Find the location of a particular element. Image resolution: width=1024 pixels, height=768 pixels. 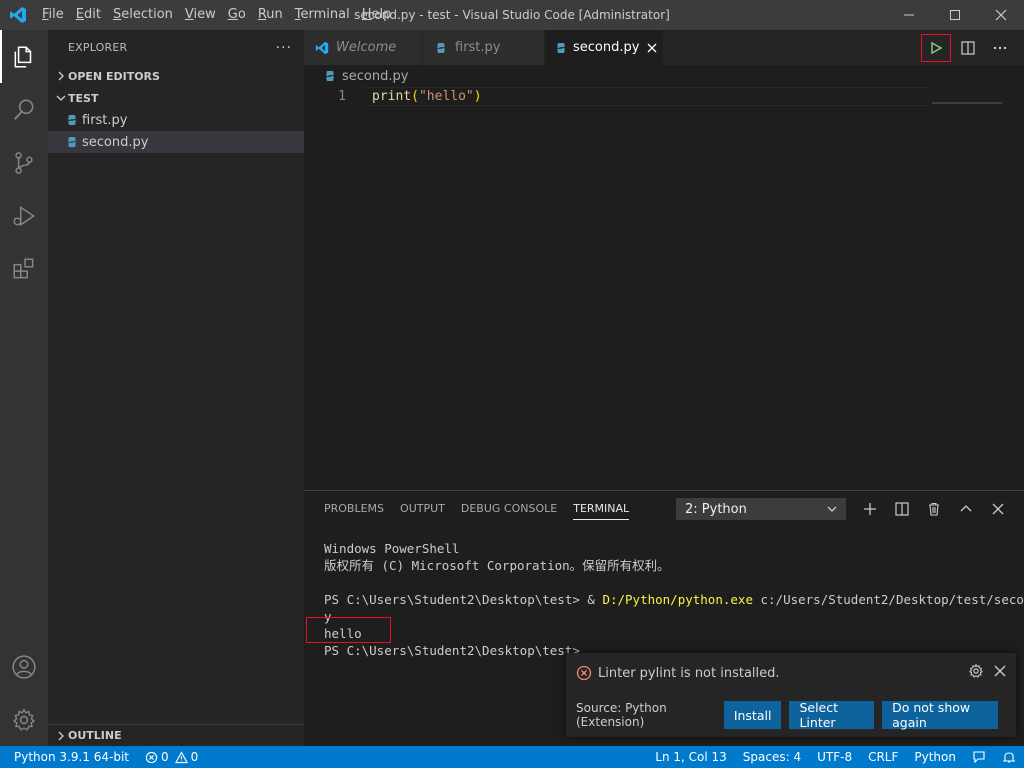

close-window-button is located at coordinates (1001, 15).